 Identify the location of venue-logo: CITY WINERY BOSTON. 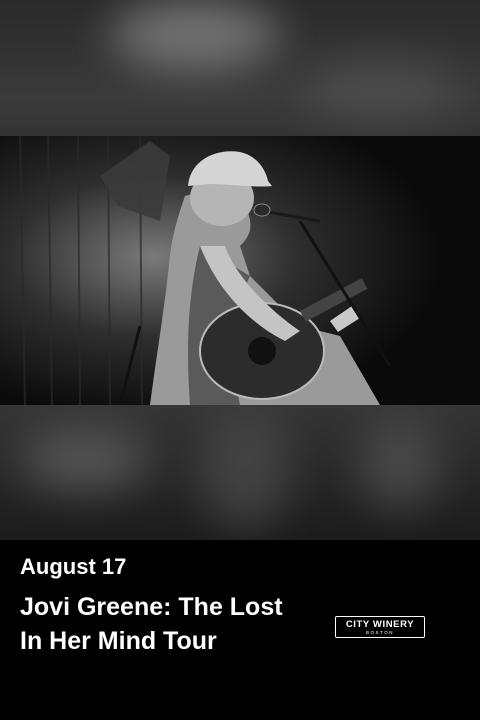
(380, 627).